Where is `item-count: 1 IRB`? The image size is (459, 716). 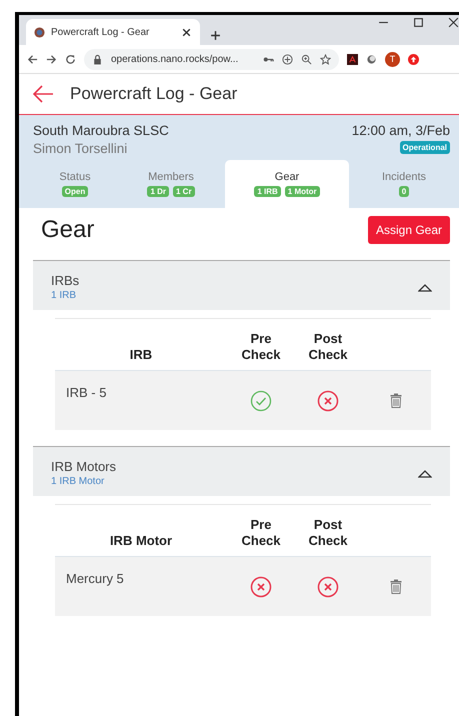 item-count: 1 IRB is located at coordinates (64, 295).